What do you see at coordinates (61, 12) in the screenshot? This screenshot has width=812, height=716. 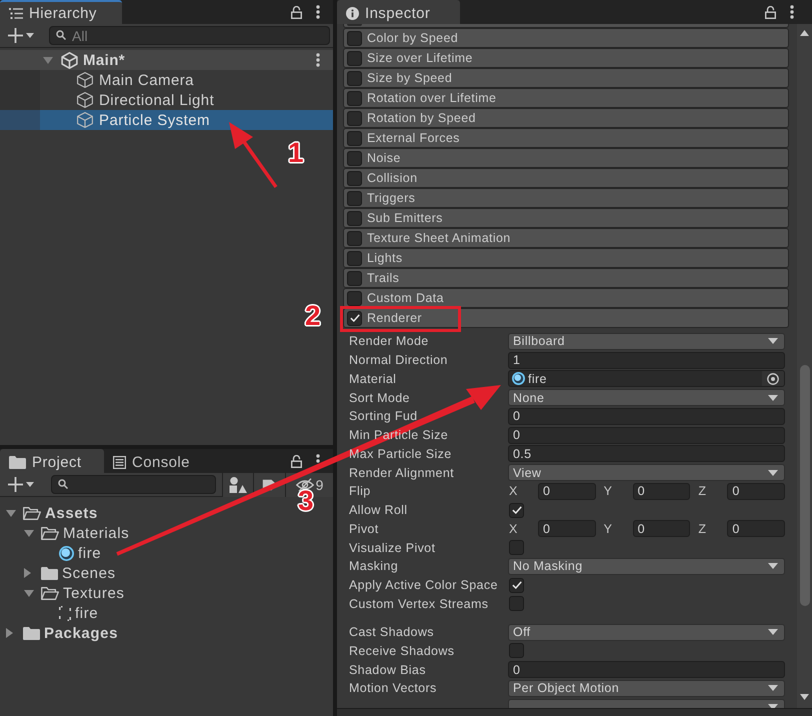 I see `panel-tab: Hierarchy` at bounding box center [61, 12].